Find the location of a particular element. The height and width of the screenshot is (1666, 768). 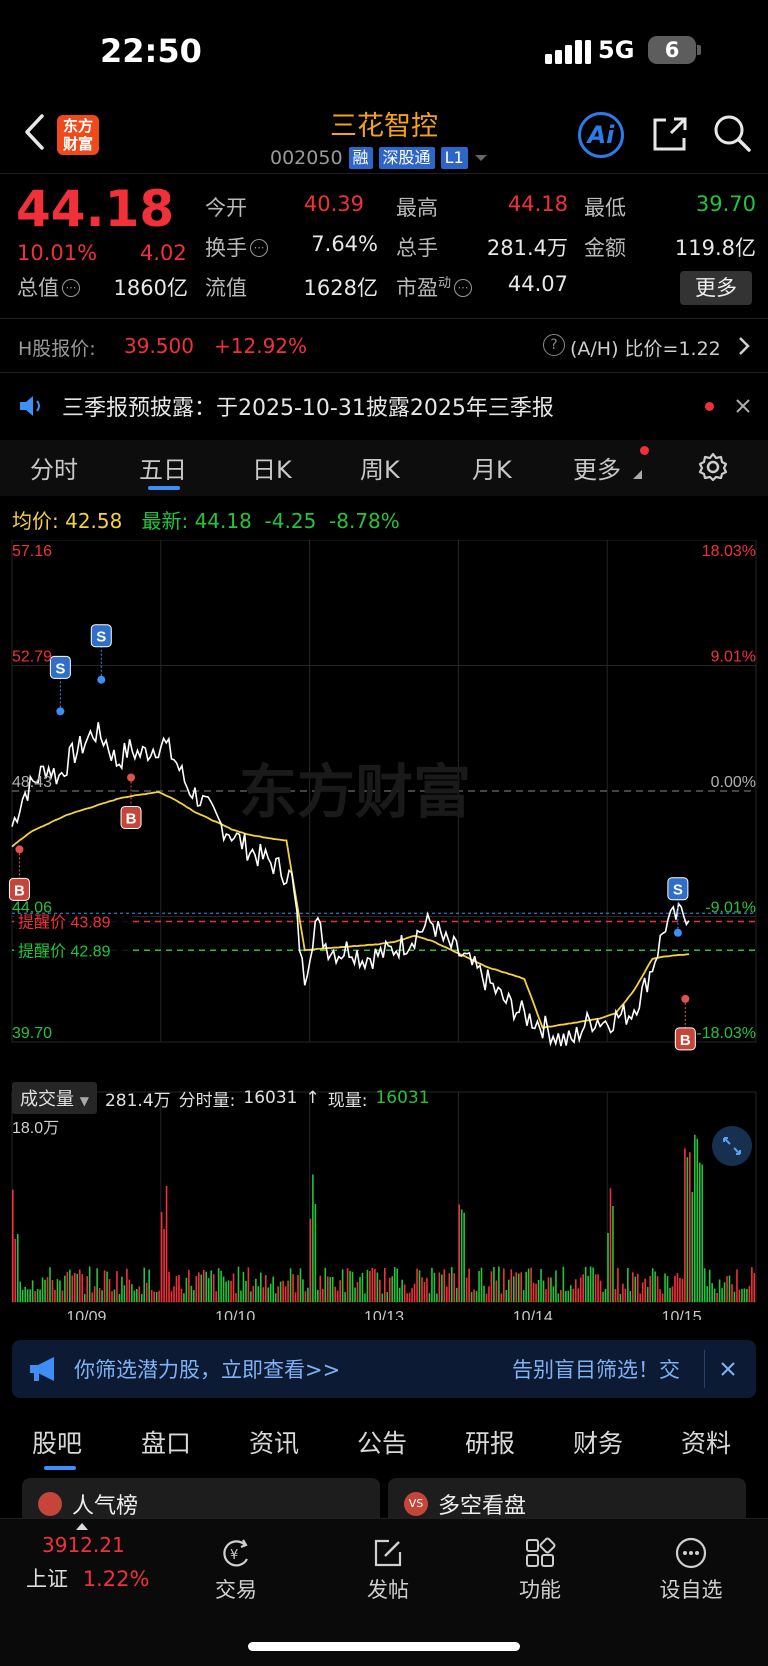

watermark: 东方财富 is located at coordinates (355, 792).